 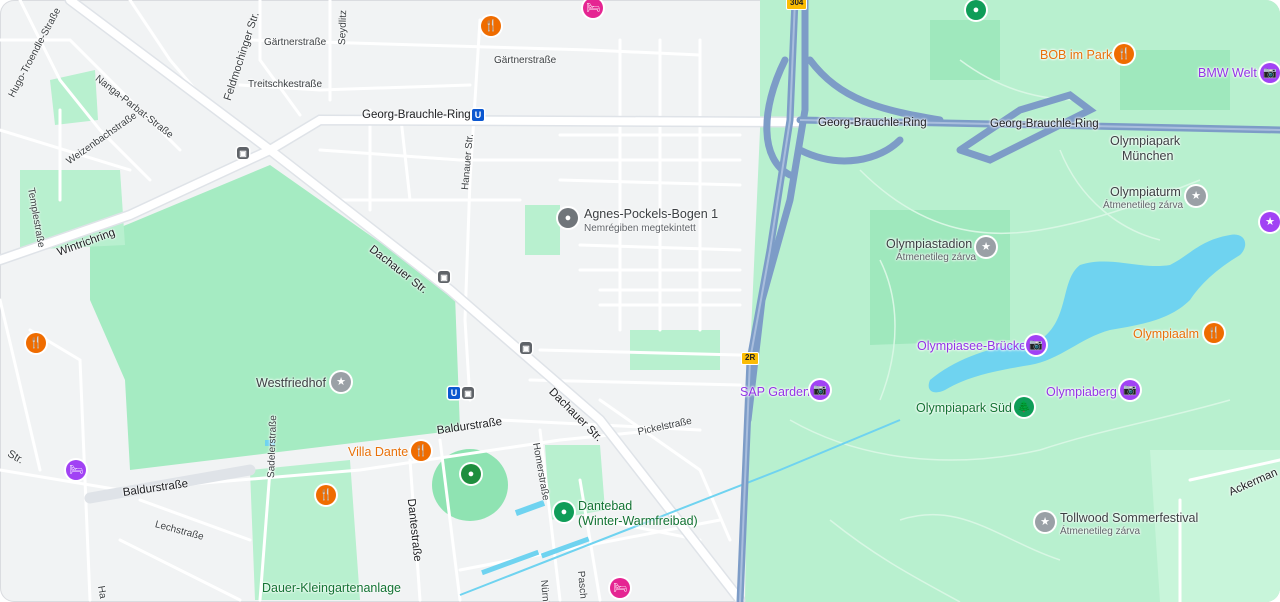 What do you see at coordinates (291, 383) in the screenshot?
I see `poi-westfriedhof: Westfriedhof` at bounding box center [291, 383].